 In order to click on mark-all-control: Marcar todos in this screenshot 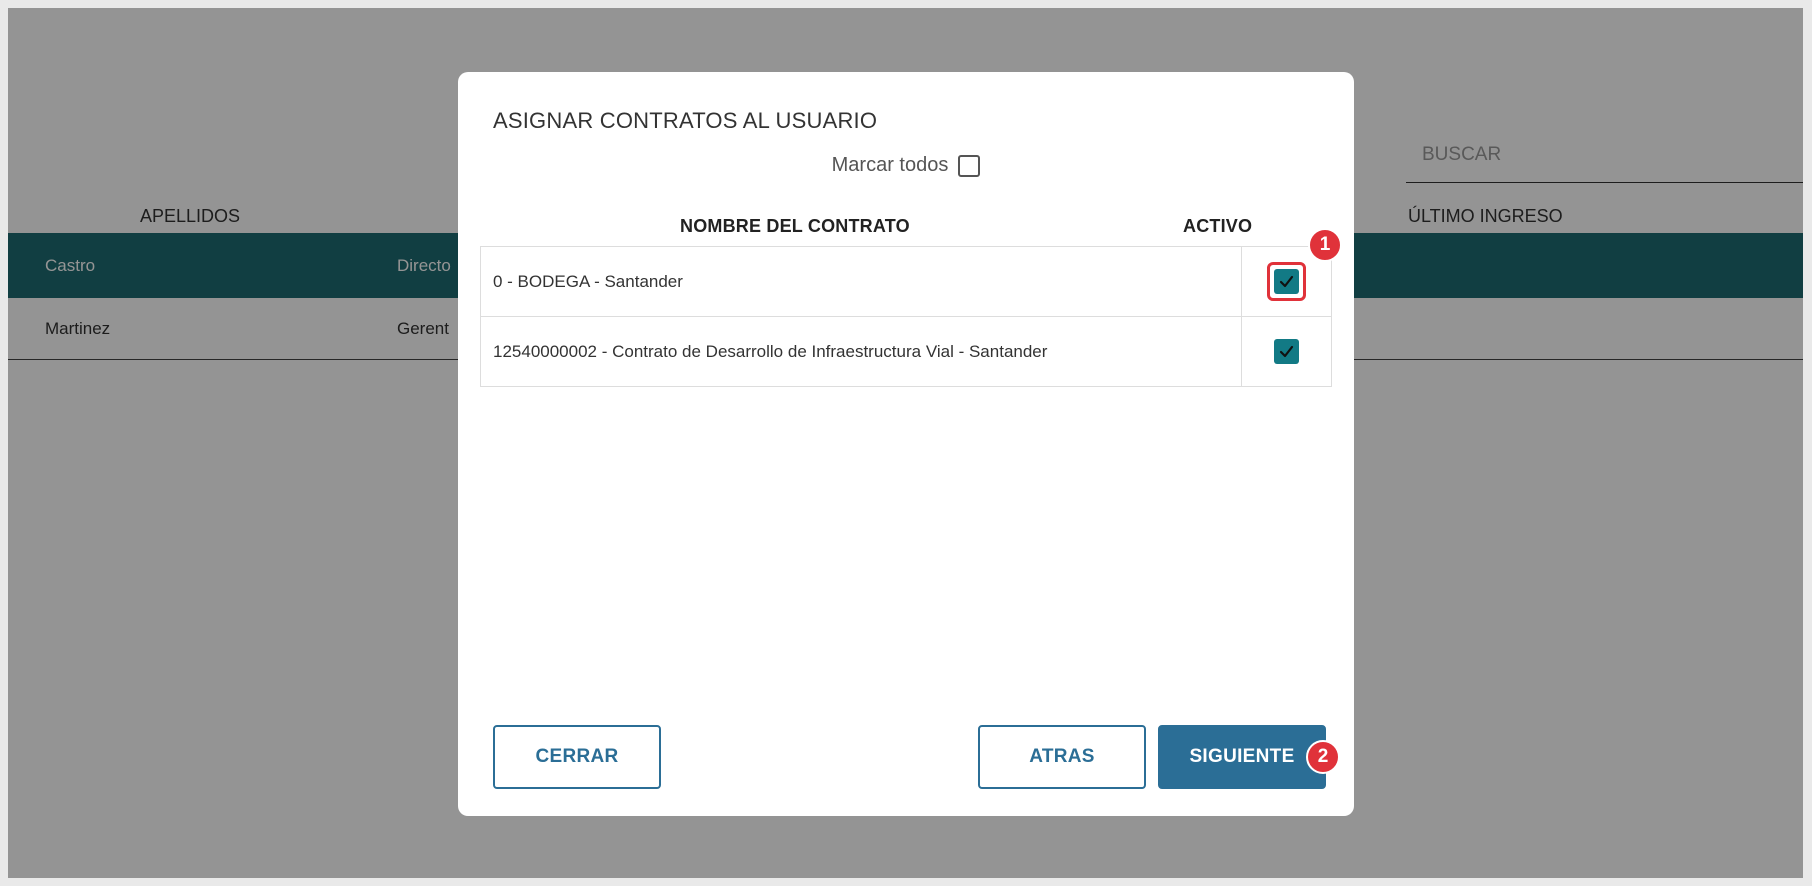, I will do `click(906, 165)`.